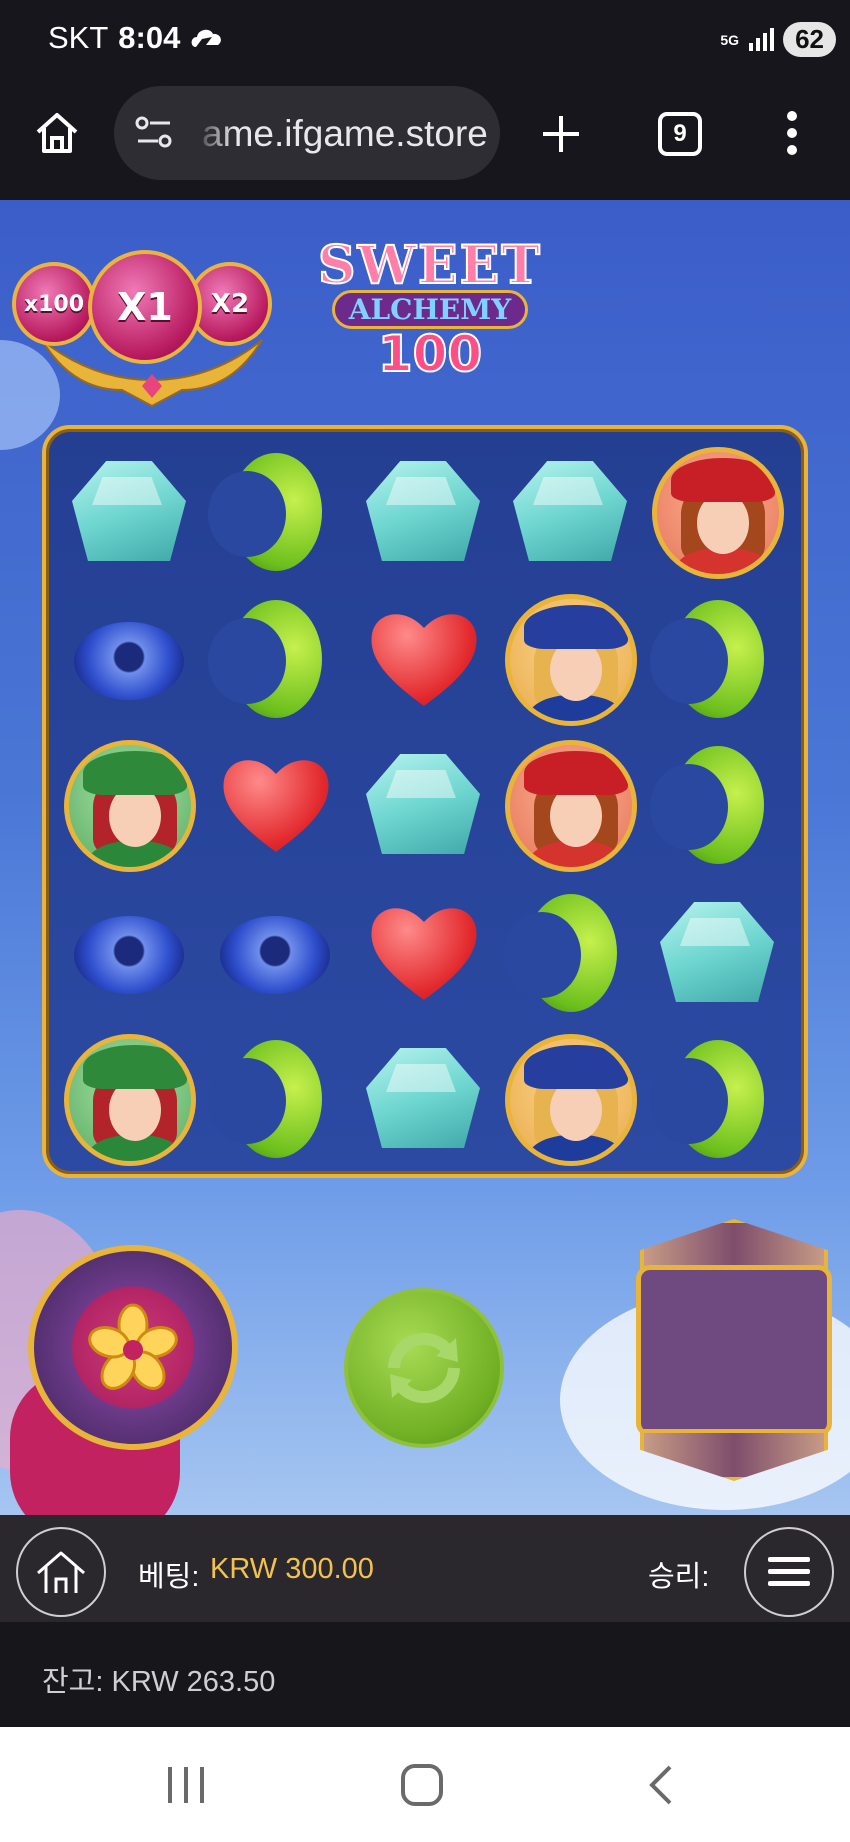 This screenshot has height=1842, width=850. Describe the element at coordinates (734, 1455) in the screenshot. I see `win-panel-bottom` at that location.